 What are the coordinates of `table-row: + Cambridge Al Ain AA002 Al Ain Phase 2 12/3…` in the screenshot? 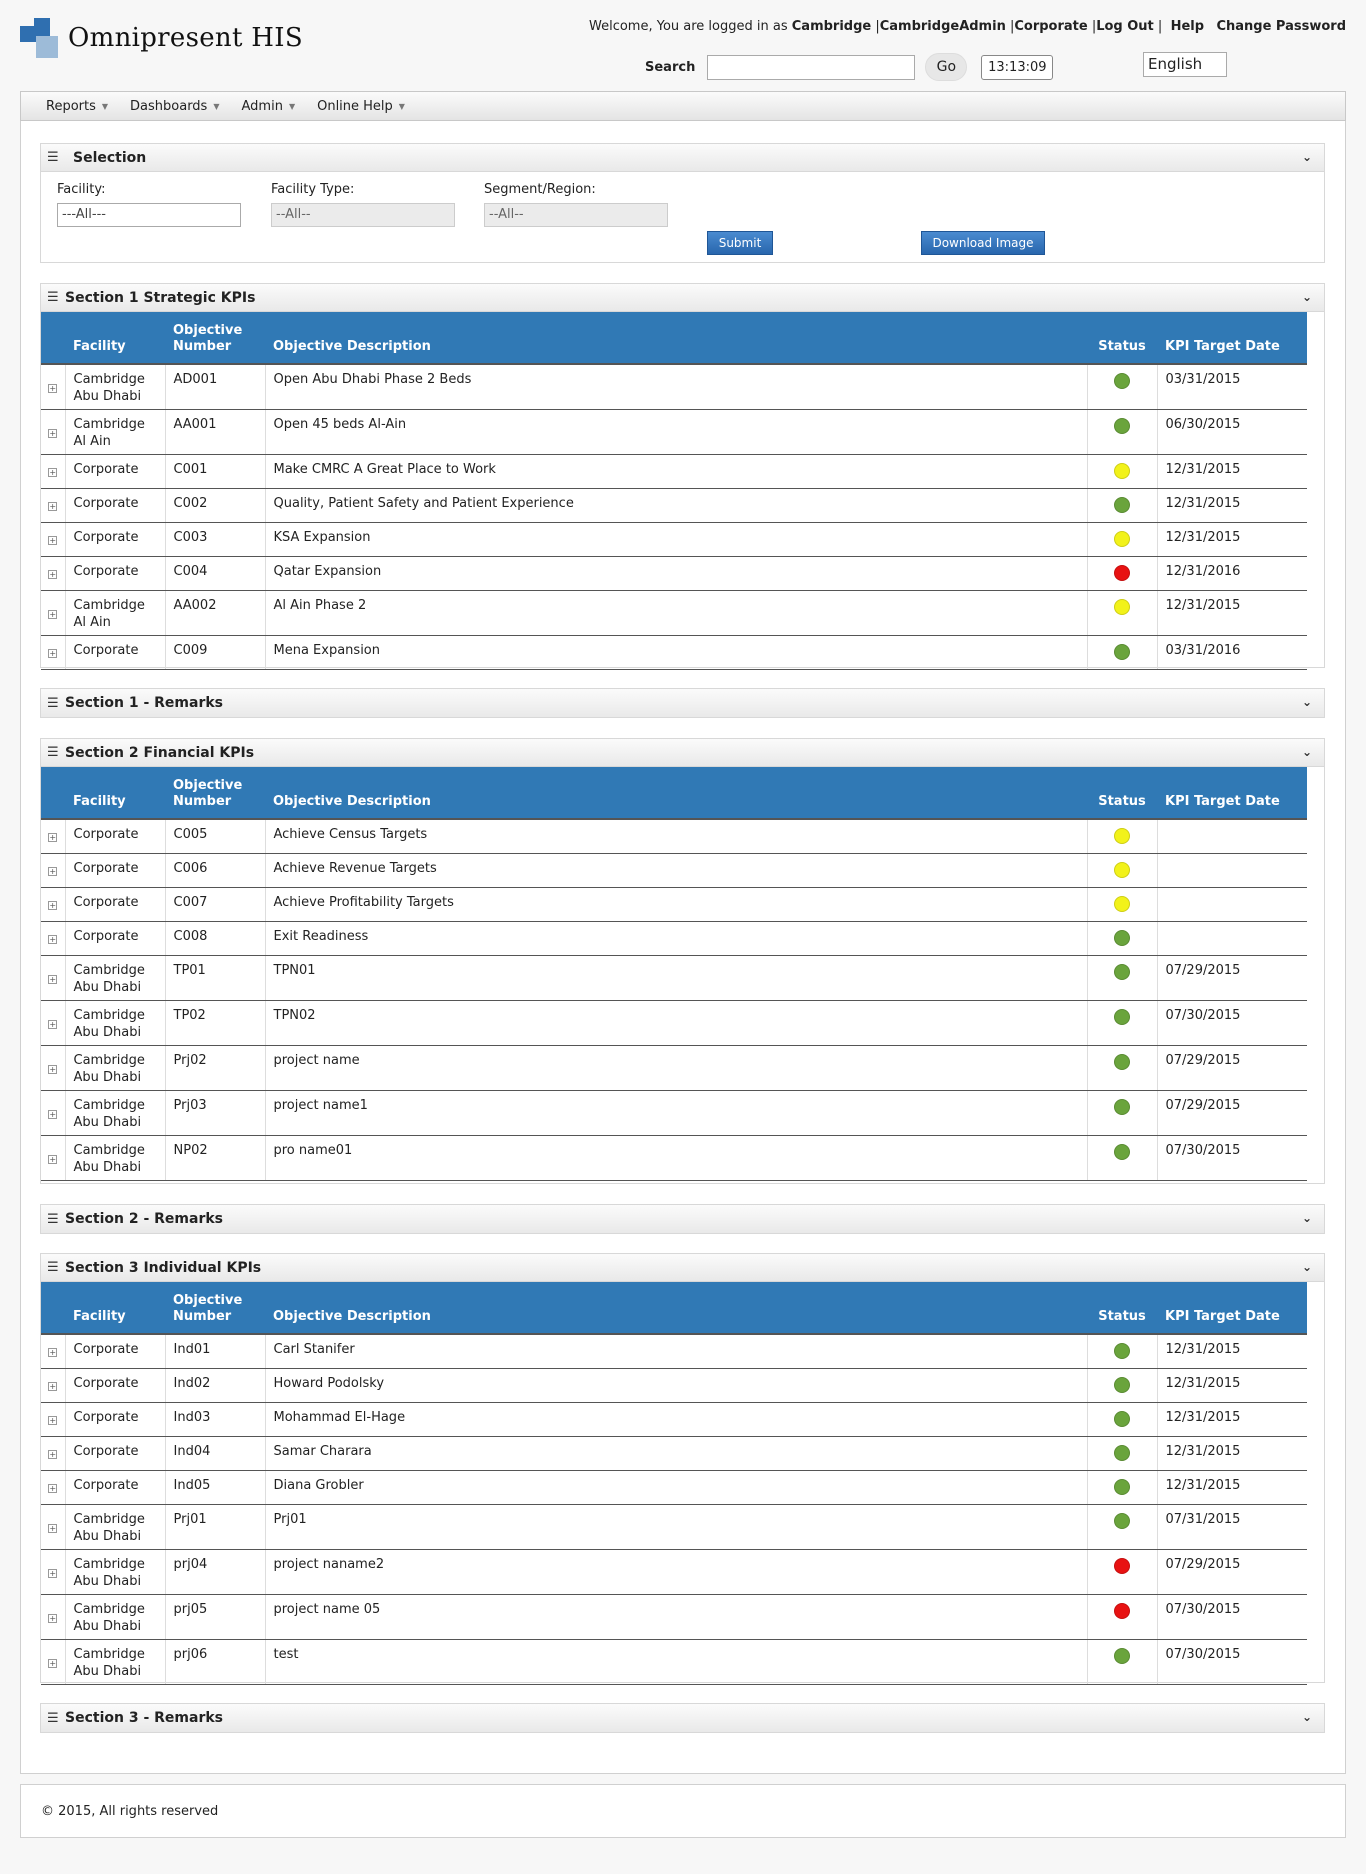 It's located at (674, 613).